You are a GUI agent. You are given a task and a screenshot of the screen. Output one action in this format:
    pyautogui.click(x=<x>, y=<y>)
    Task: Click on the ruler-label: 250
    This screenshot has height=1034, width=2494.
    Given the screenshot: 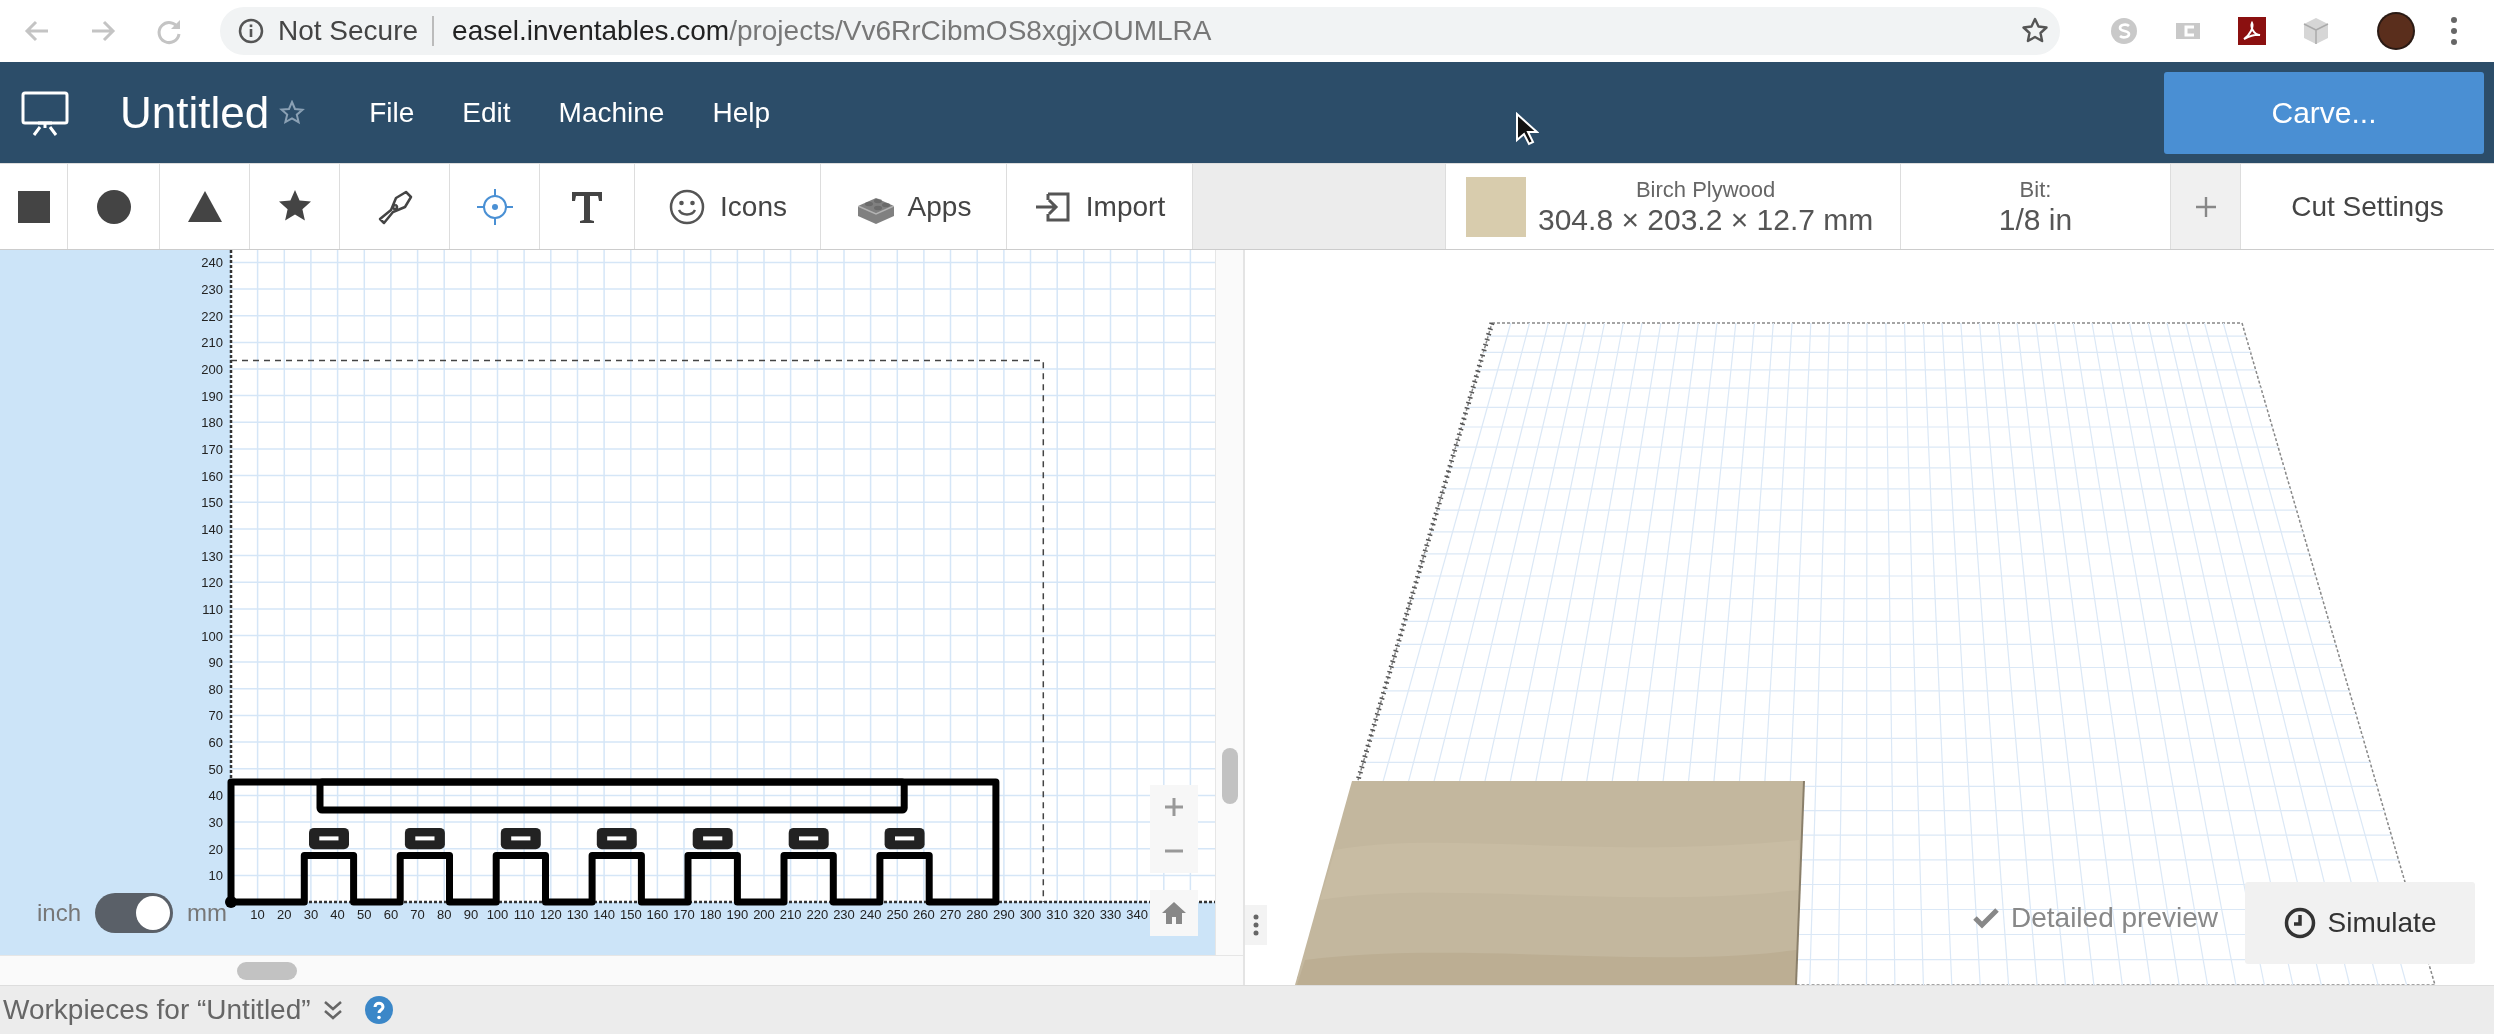 What is the action you would take?
    pyautogui.click(x=897, y=914)
    